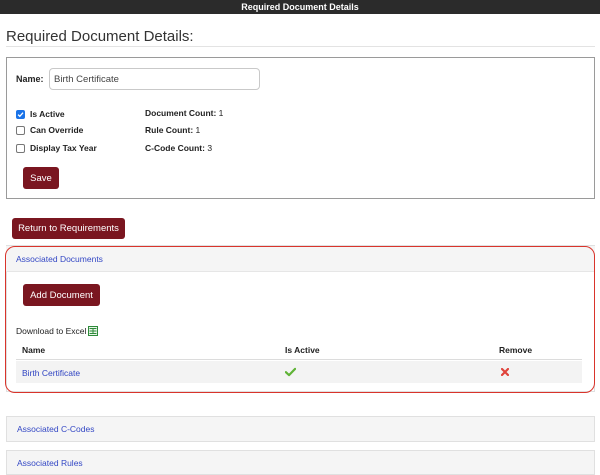  I want to click on document-count-stat: Document Count: 1, so click(184, 113).